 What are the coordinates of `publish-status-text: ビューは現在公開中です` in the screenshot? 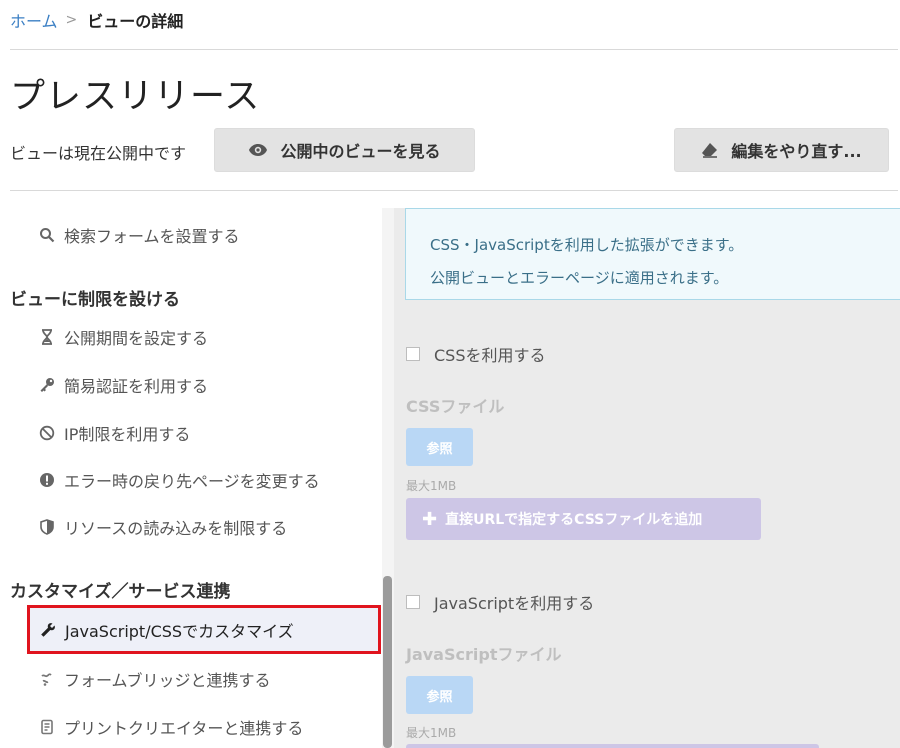 It's located at (98, 153).